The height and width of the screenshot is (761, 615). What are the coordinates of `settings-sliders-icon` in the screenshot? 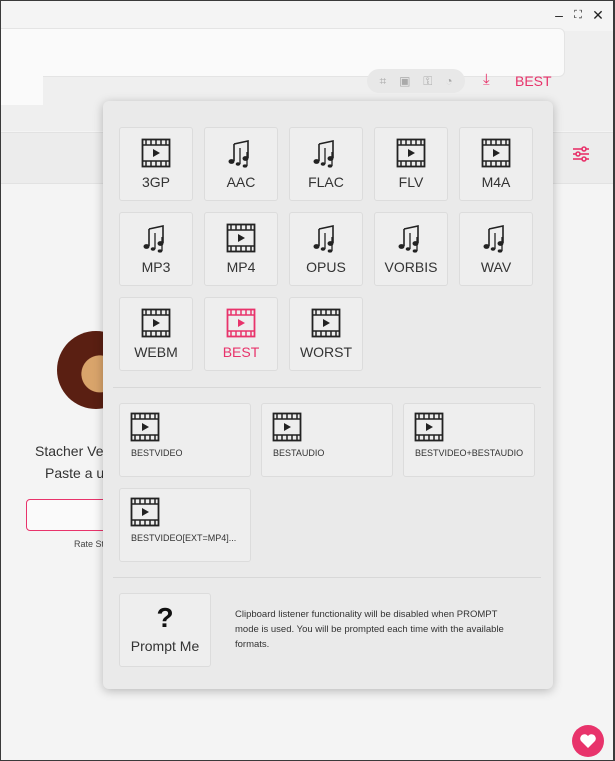 It's located at (581, 154).